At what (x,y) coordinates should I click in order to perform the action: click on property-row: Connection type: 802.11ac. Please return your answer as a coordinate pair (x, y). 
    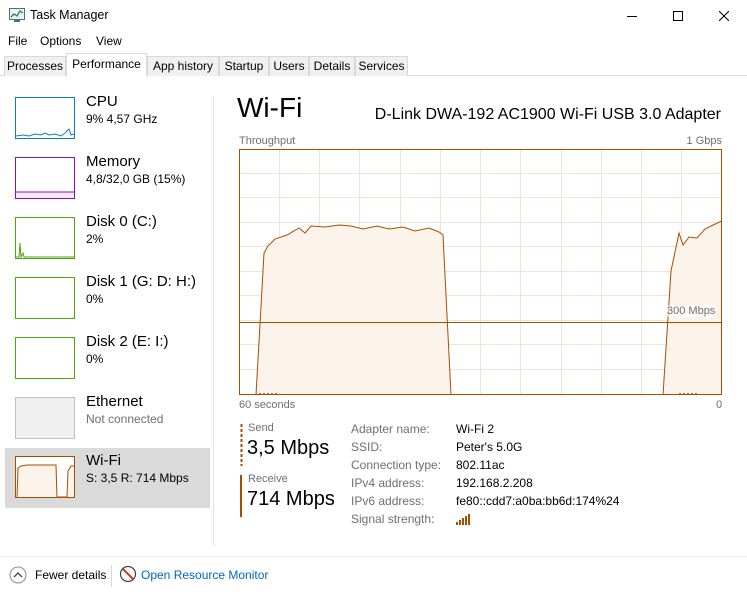
    Looking at the image, I should click on (501, 467).